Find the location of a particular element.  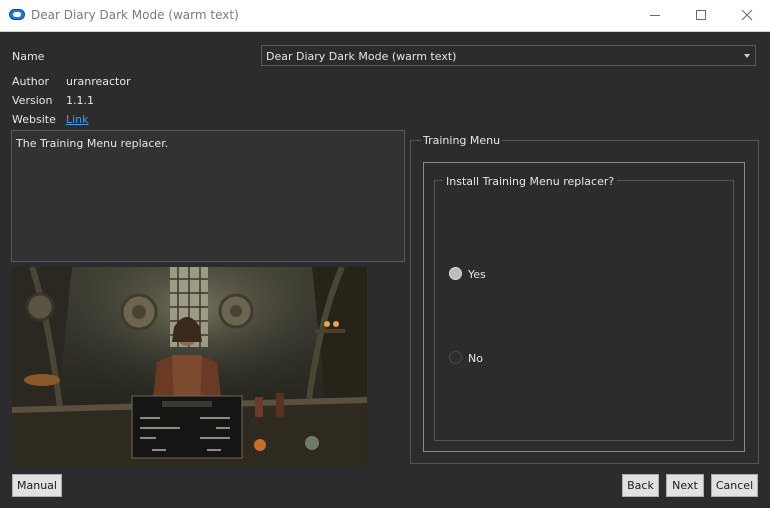

app-icon is located at coordinates (17, 14).